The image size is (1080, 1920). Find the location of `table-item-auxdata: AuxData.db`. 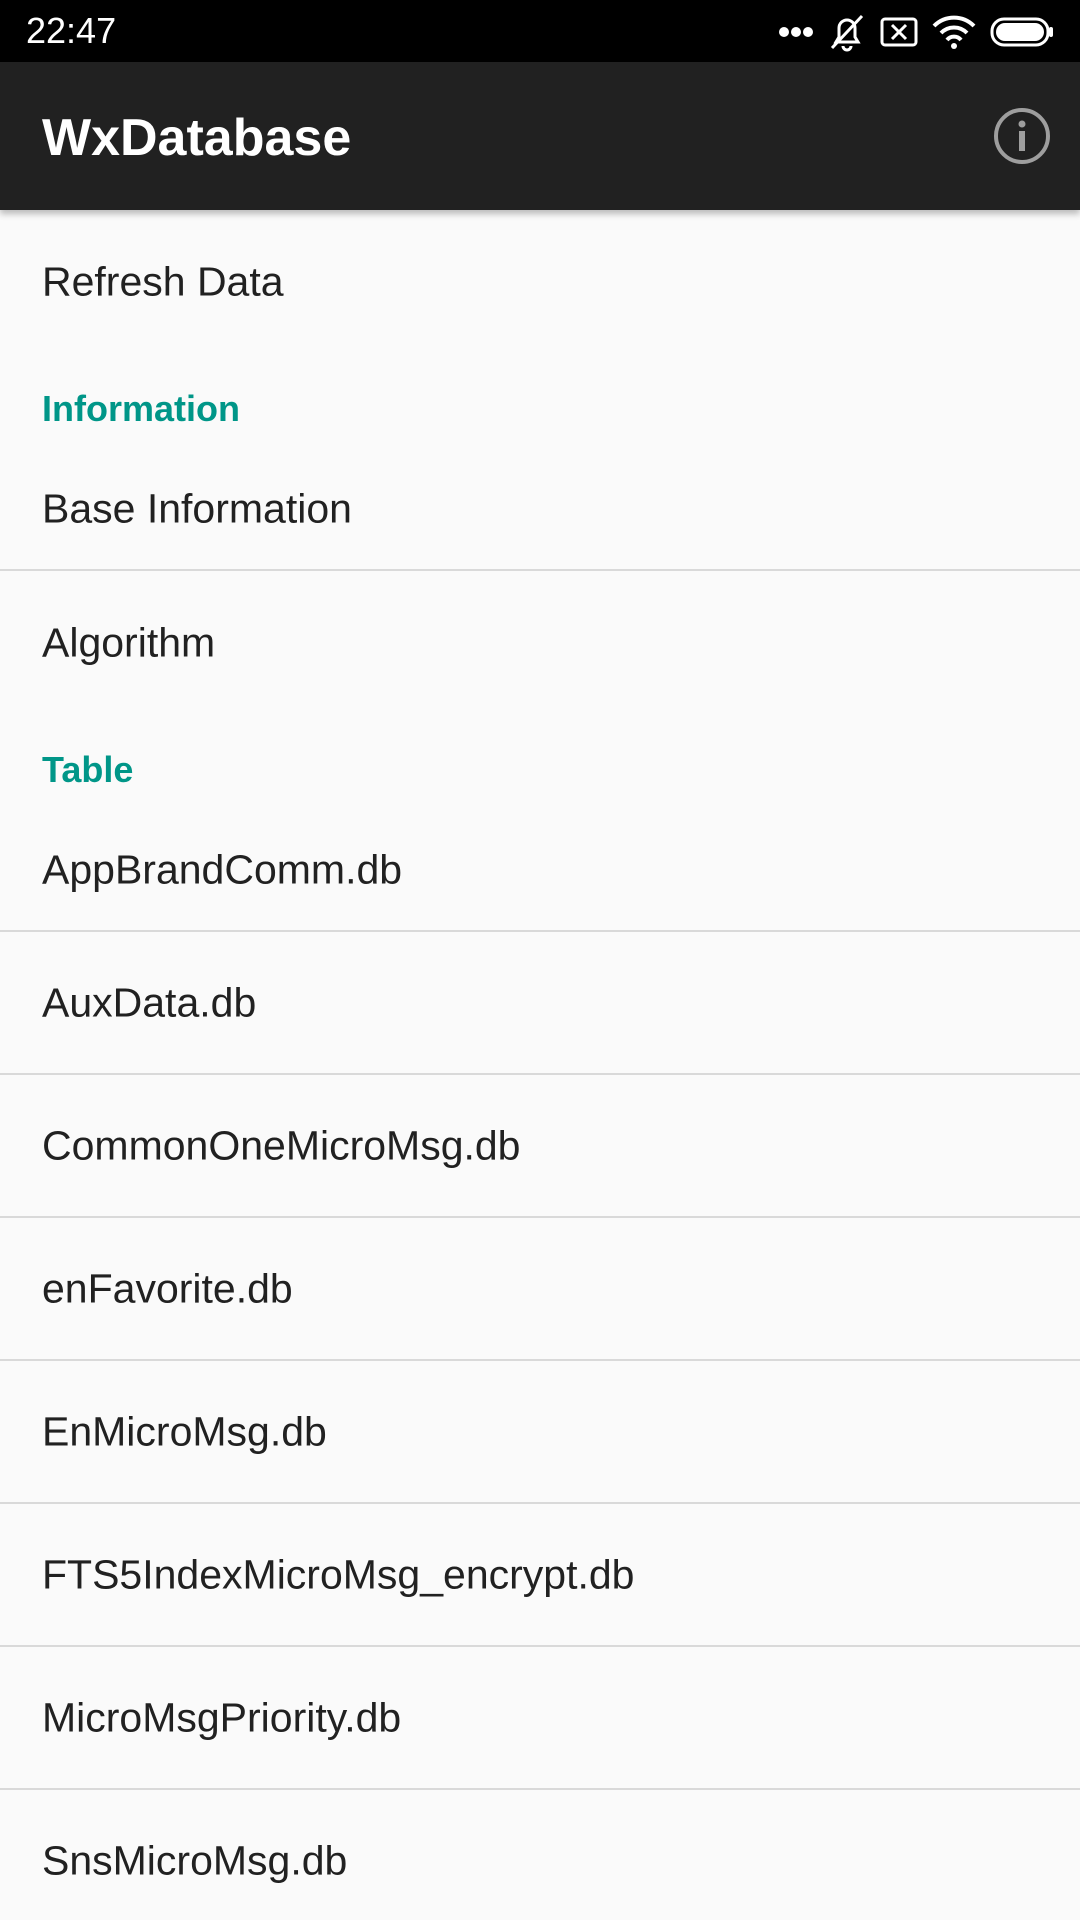

table-item-auxdata: AuxData.db is located at coordinates (540, 1003).